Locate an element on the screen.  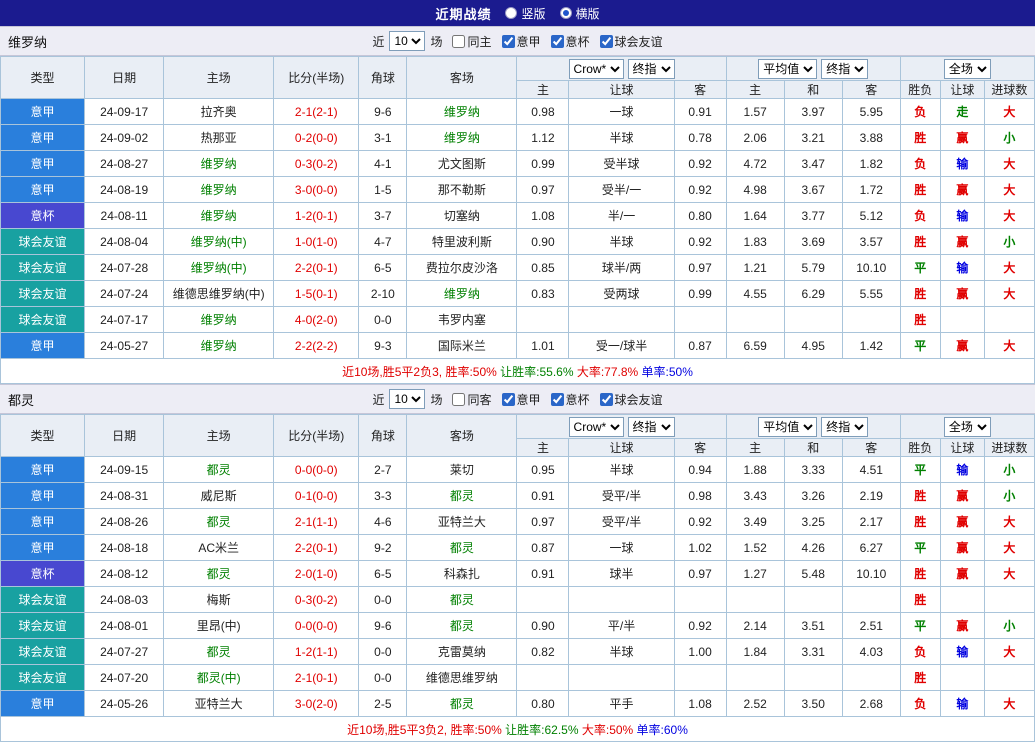
odds-cell: 4.98 is located at coordinates (755, 189).